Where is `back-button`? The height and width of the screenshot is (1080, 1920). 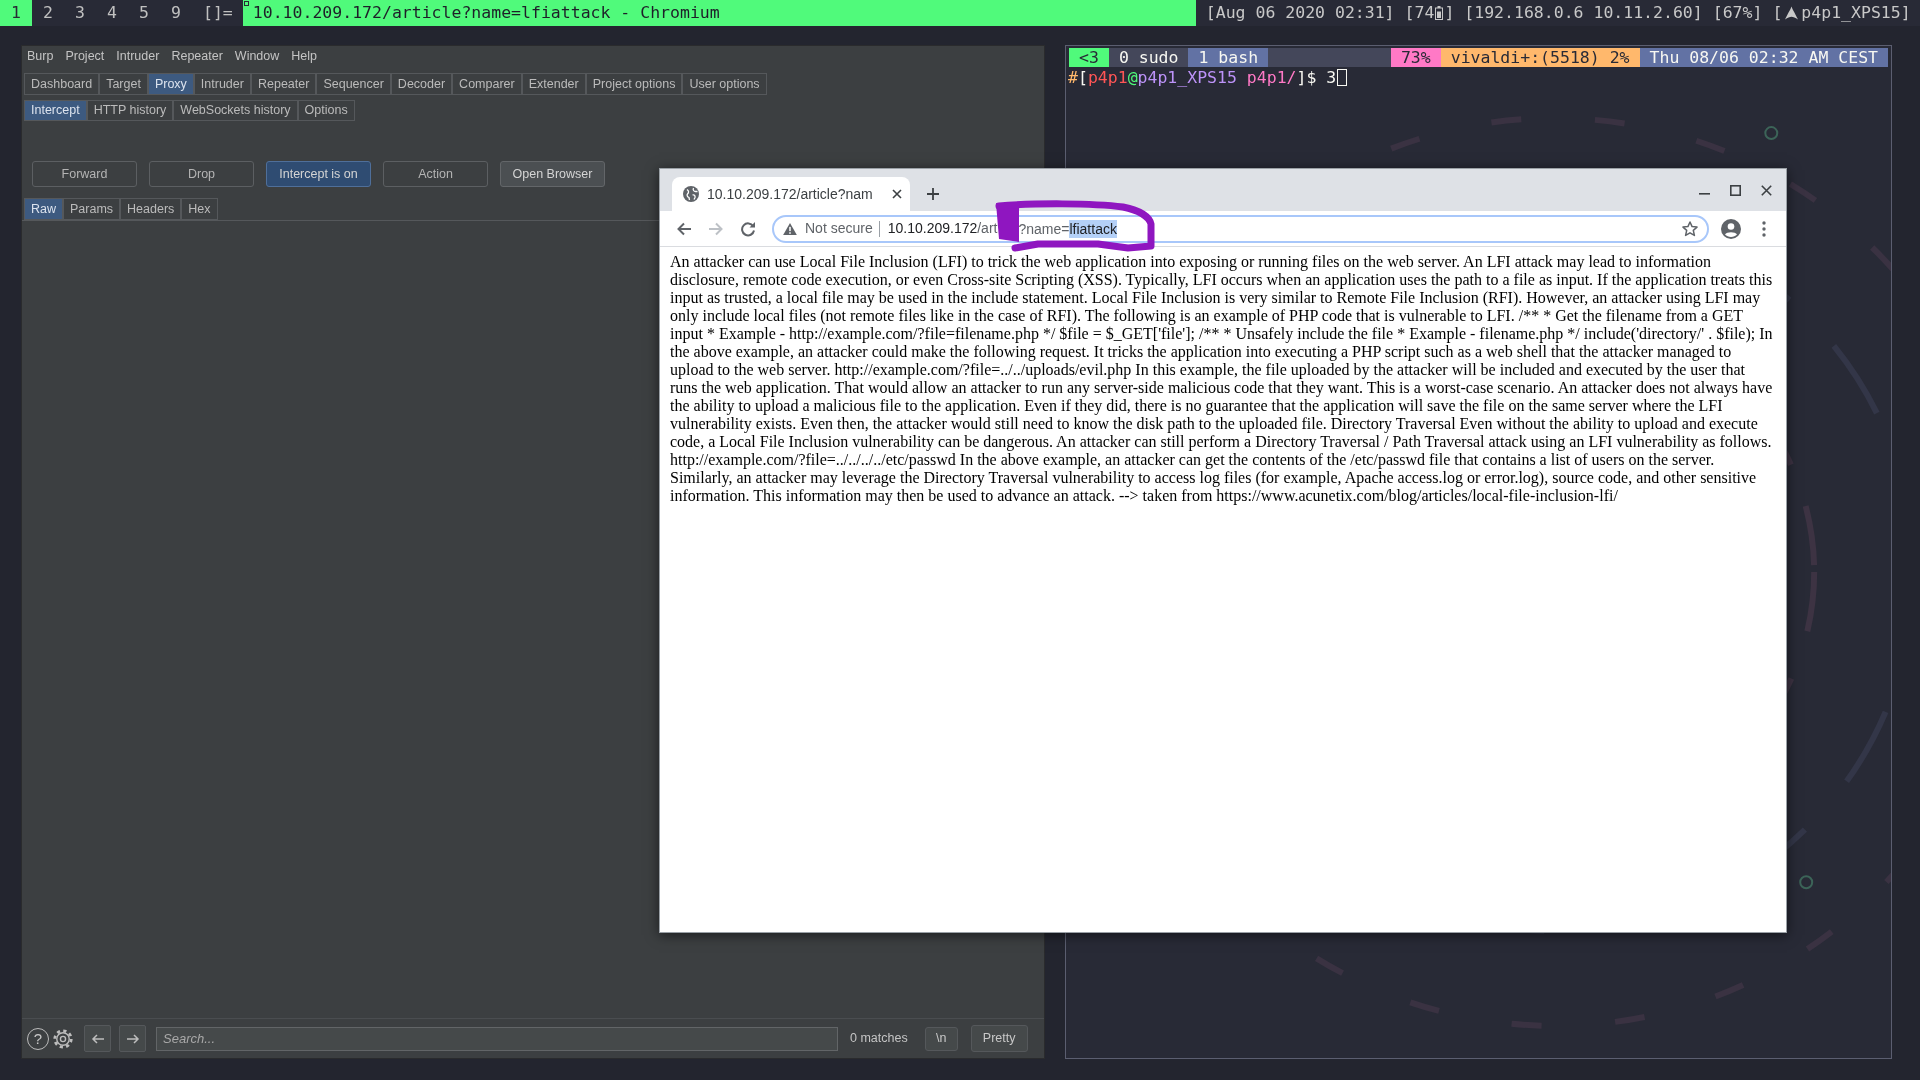
back-button is located at coordinates (97, 1038).